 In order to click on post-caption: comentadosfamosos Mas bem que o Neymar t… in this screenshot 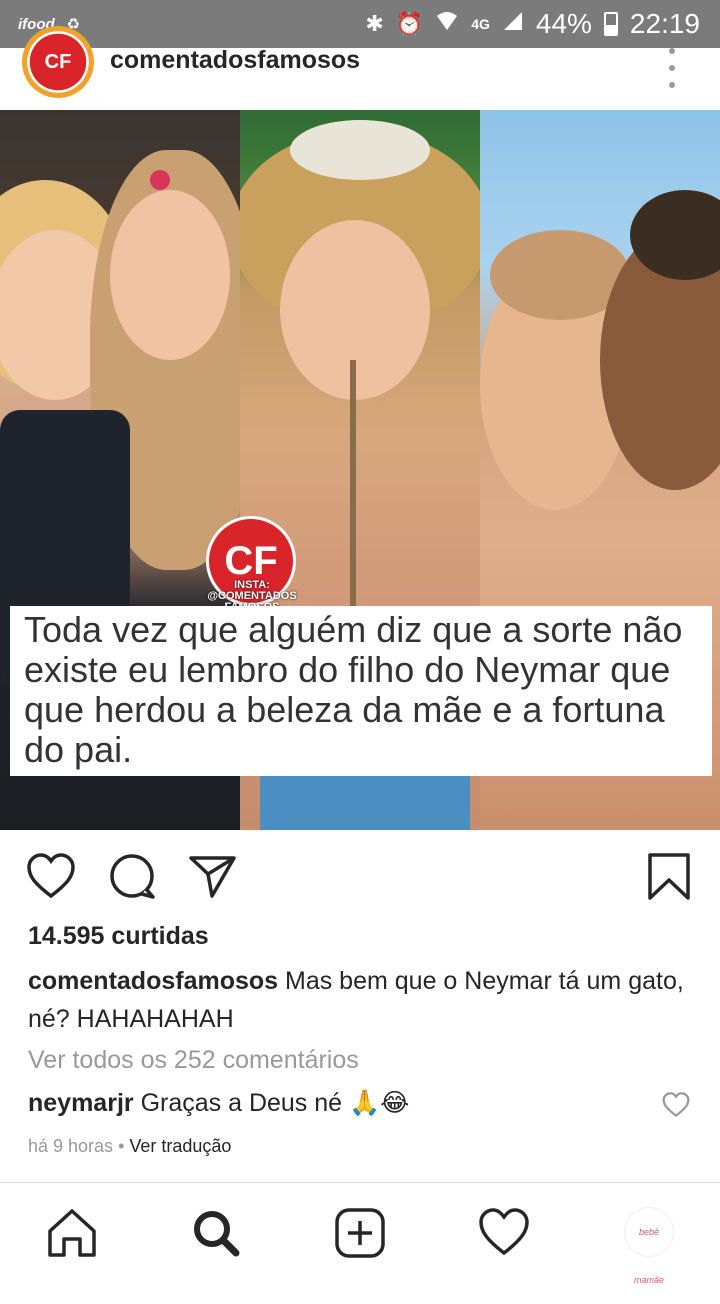, I will do `click(363, 1000)`.